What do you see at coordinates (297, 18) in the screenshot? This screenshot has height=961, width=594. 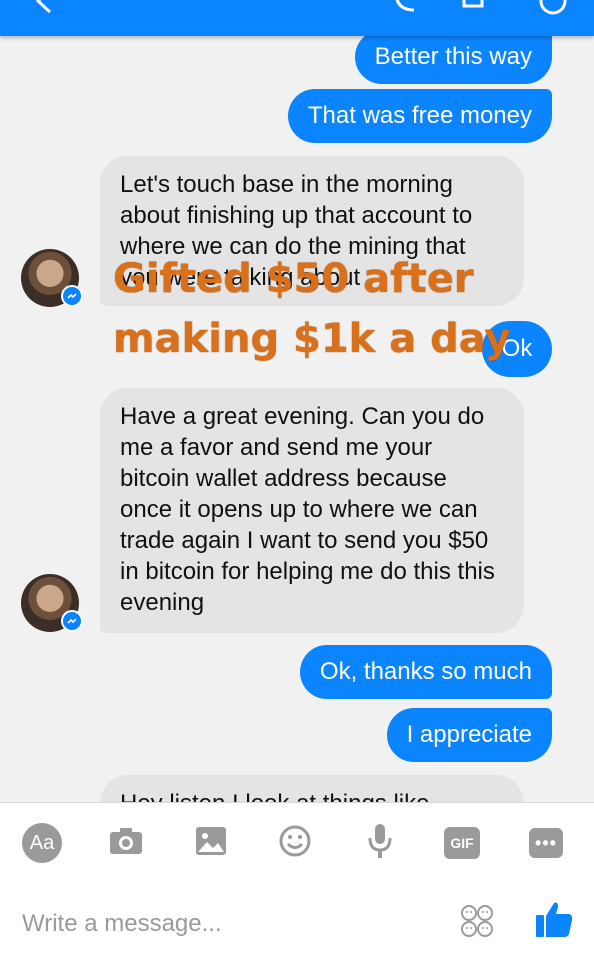 I see `app-header` at bounding box center [297, 18].